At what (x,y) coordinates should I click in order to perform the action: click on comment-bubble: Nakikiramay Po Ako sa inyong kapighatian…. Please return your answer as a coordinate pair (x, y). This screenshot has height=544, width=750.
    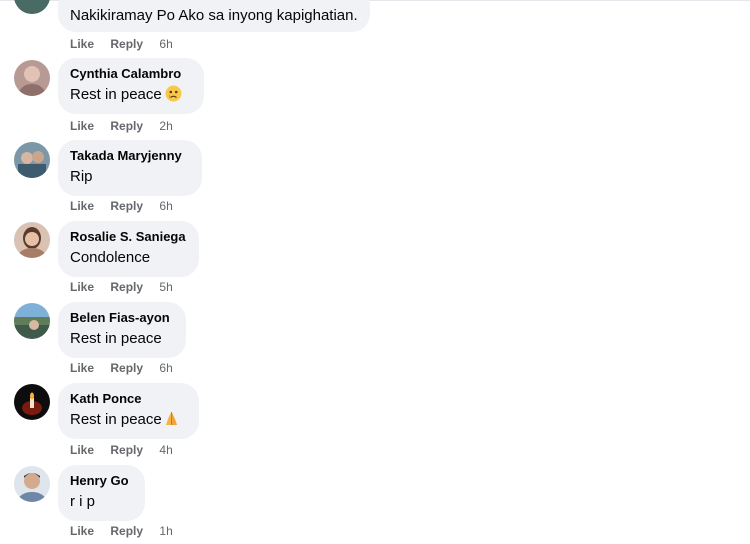
    Looking at the image, I should click on (214, 16).